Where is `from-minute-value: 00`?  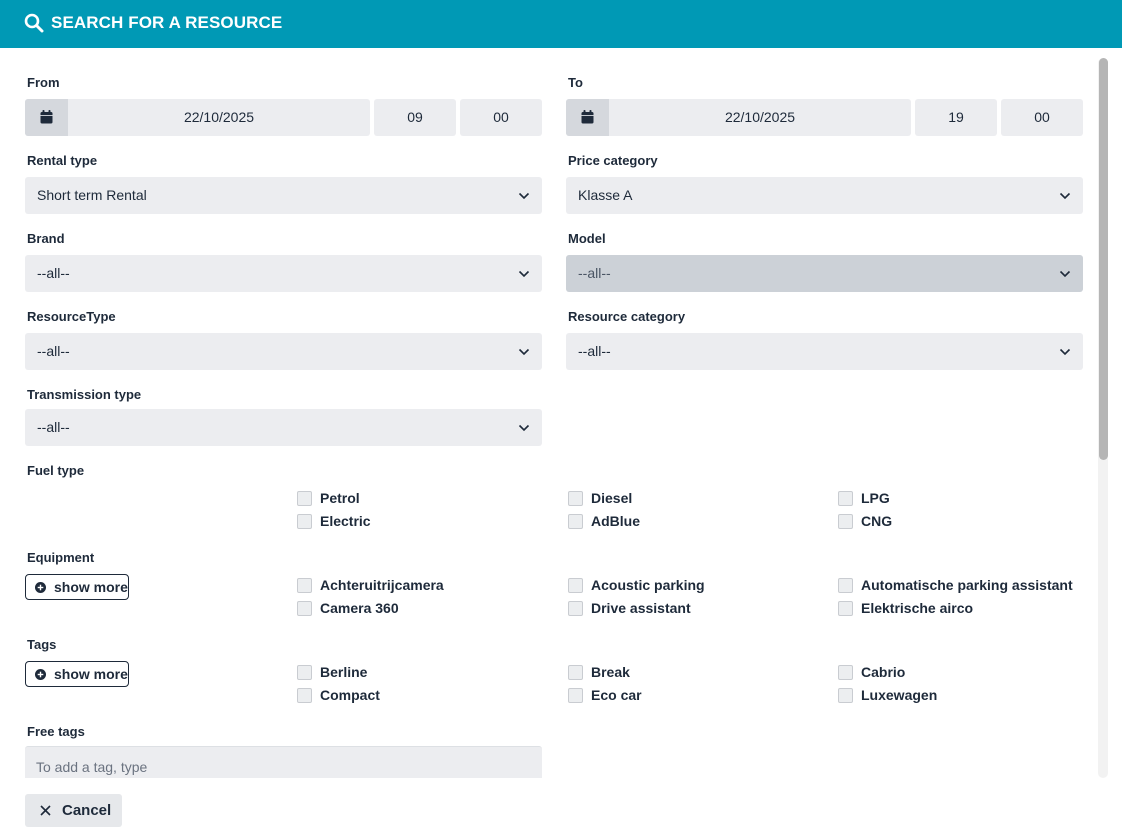
from-minute-value: 00 is located at coordinates (501, 117).